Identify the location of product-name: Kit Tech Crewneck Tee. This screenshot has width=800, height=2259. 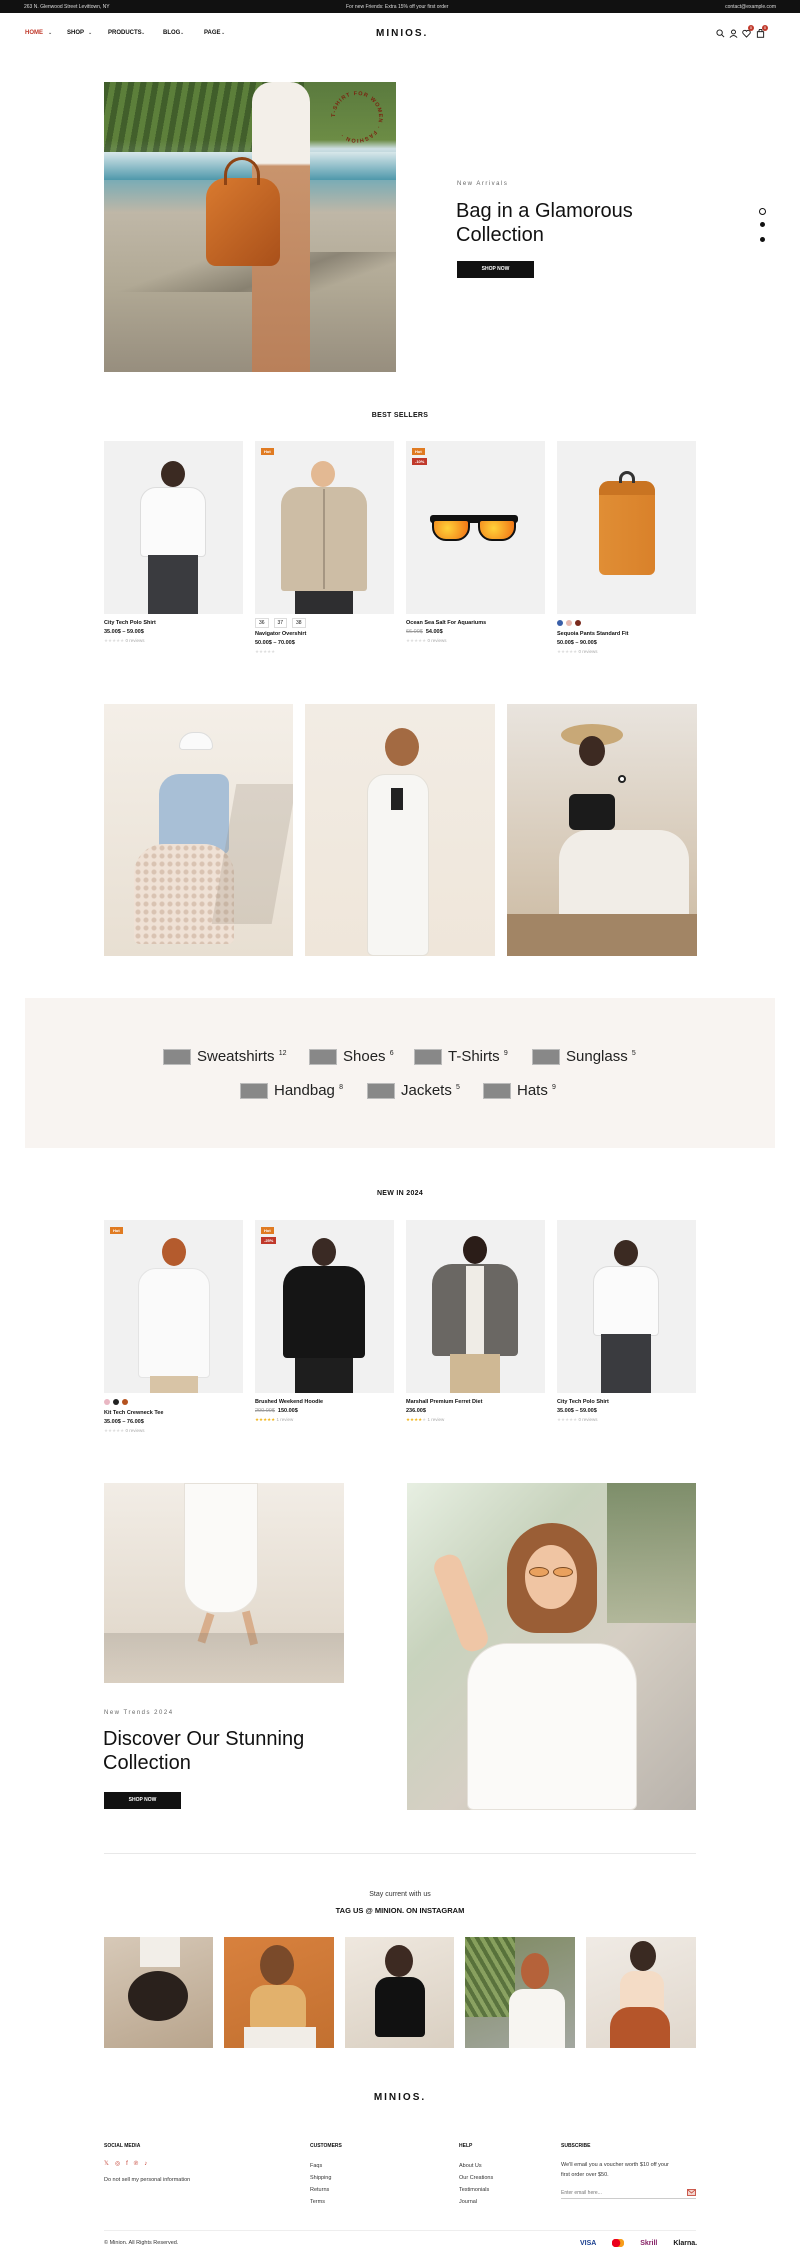
(173, 1413).